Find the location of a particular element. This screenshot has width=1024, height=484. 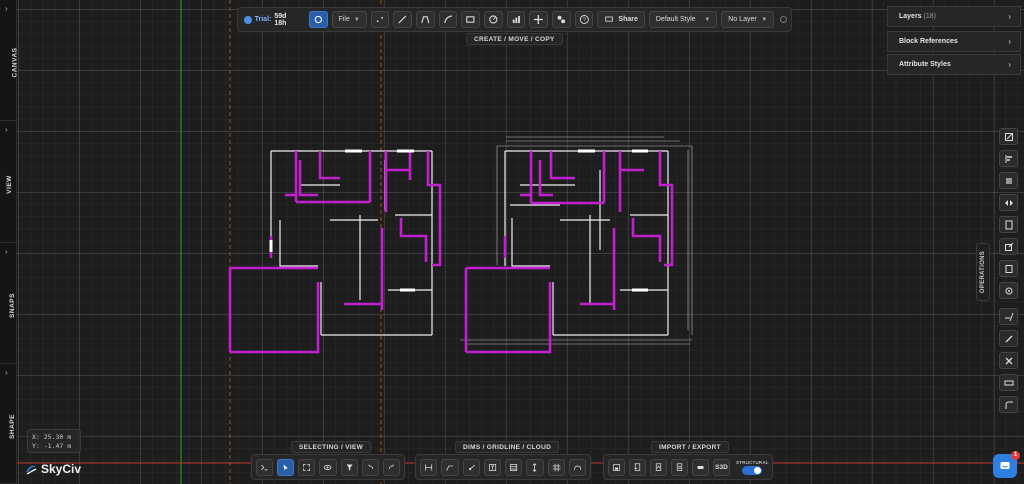

distribute-tool-button is located at coordinates (1008, 180).